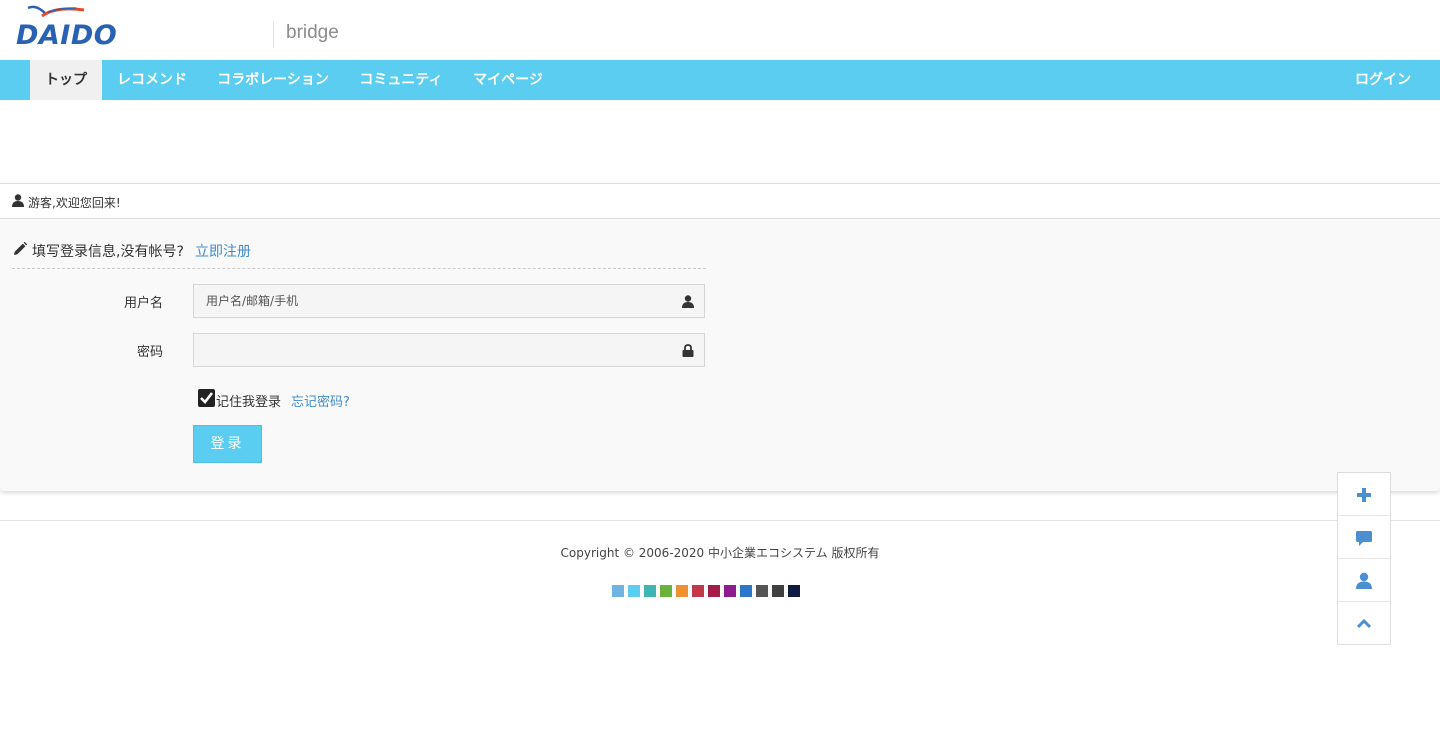  Describe the element at coordinates (67, 35) in the screenshot. I see `logo-text: DAIDO` at that location.